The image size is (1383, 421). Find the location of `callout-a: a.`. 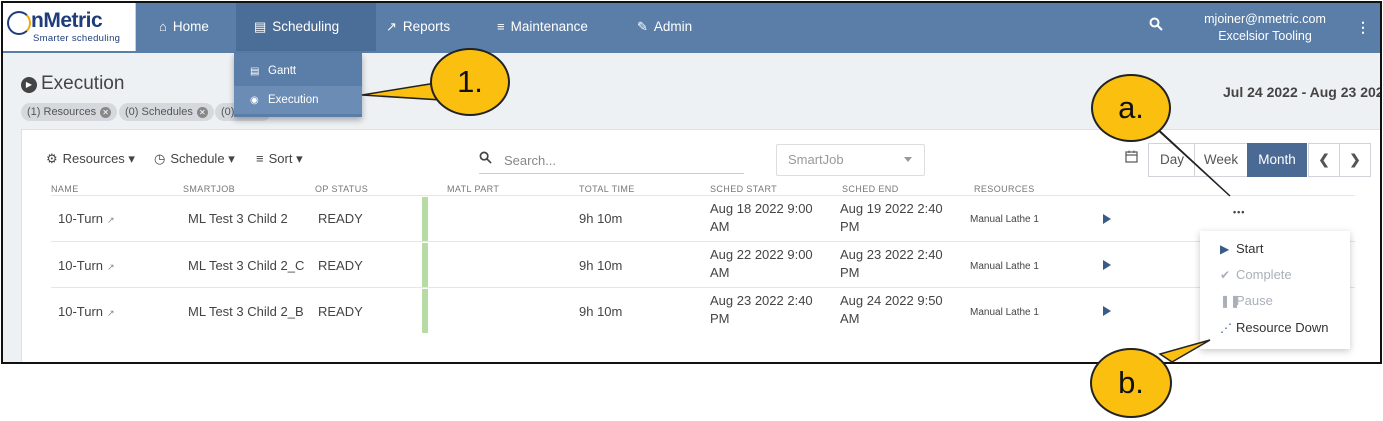

callout-a: a. is located at coordinates (1131, 108).